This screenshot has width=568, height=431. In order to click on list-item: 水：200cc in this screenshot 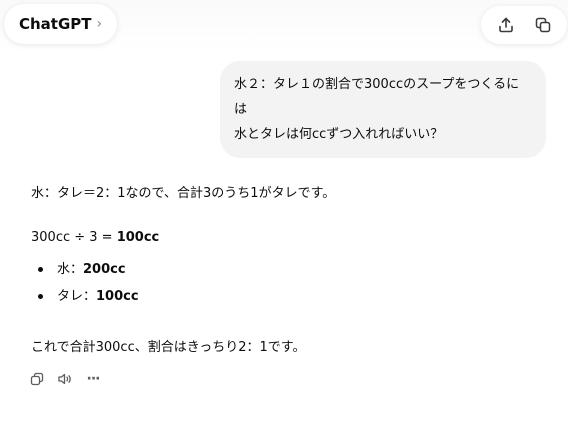, I will do `click(88, 273)`.